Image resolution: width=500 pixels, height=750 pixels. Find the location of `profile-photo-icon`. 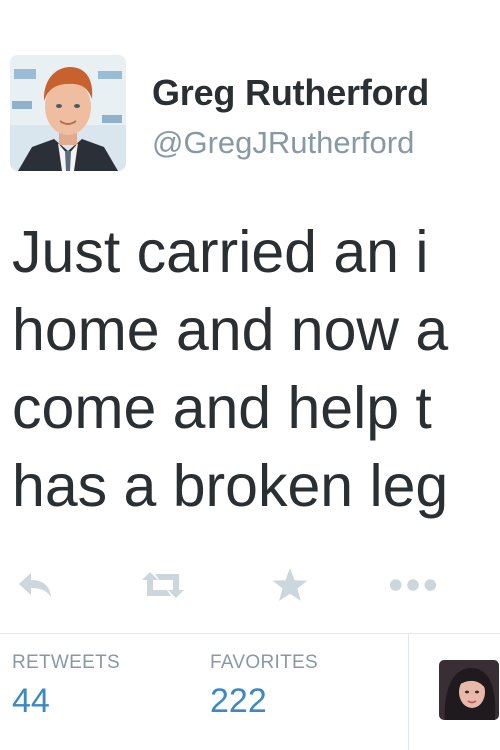

profile-photo-icon is located at coordinates (68, 113).